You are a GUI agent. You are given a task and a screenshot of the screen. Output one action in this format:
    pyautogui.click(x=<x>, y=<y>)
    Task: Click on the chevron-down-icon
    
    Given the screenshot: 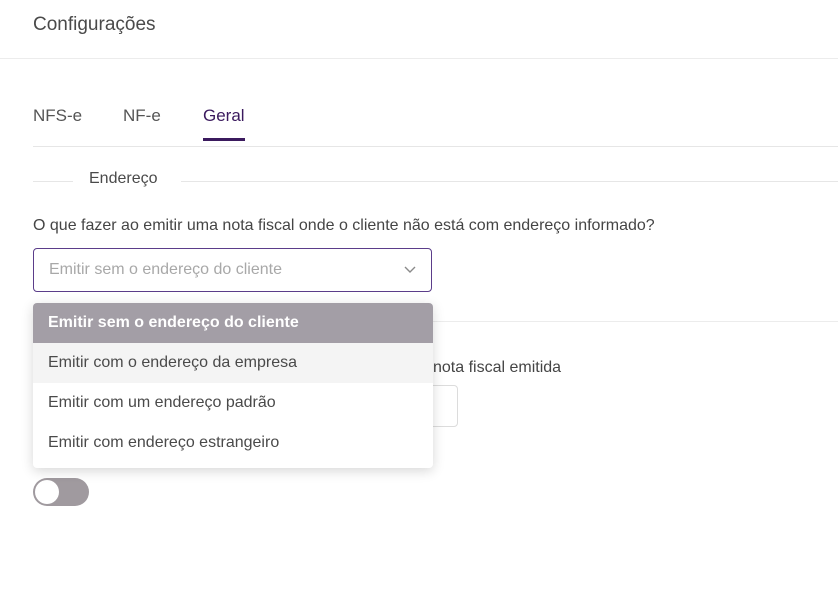 What is the action you would take?
    pyautogui.click(x=410, y=269)
    